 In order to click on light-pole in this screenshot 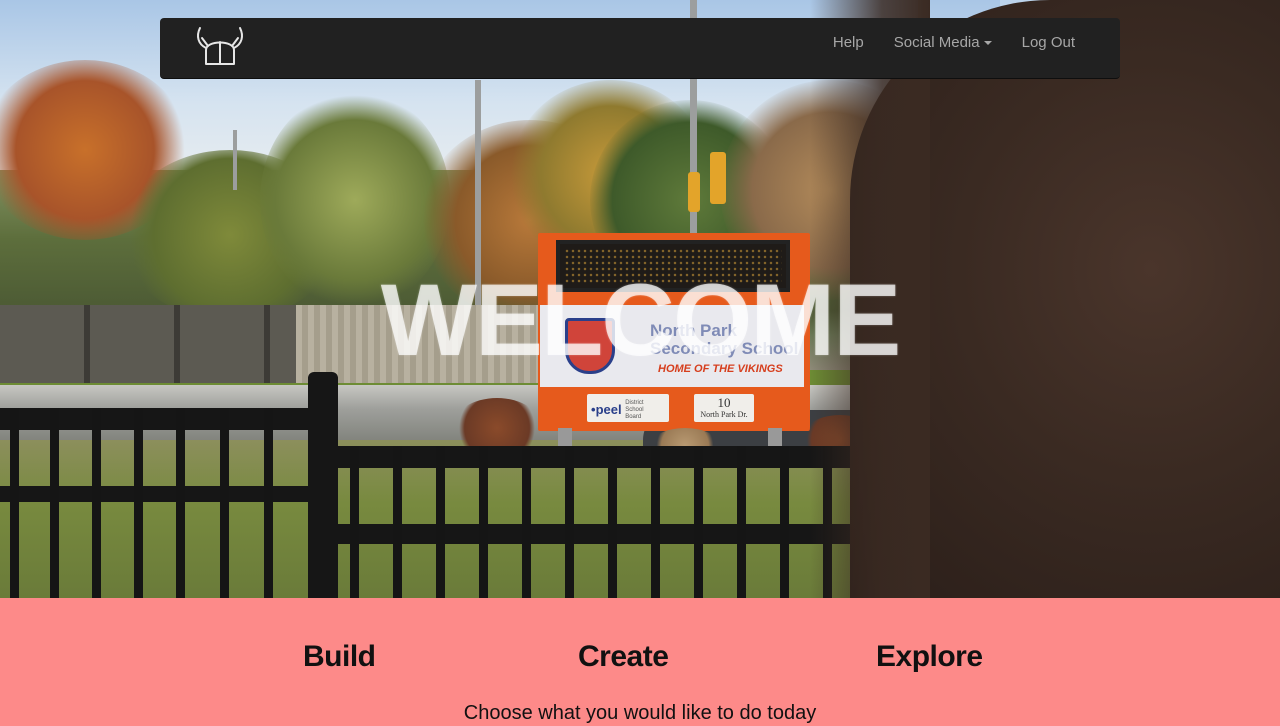, I will do `click(235, 160)`.